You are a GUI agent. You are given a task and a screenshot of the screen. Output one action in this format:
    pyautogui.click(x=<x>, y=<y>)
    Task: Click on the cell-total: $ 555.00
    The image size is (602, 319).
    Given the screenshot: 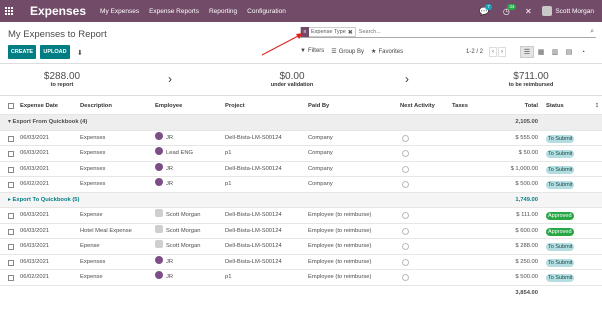 What is the action you would take?
    pyautogui.click(x=526, y=137)
    